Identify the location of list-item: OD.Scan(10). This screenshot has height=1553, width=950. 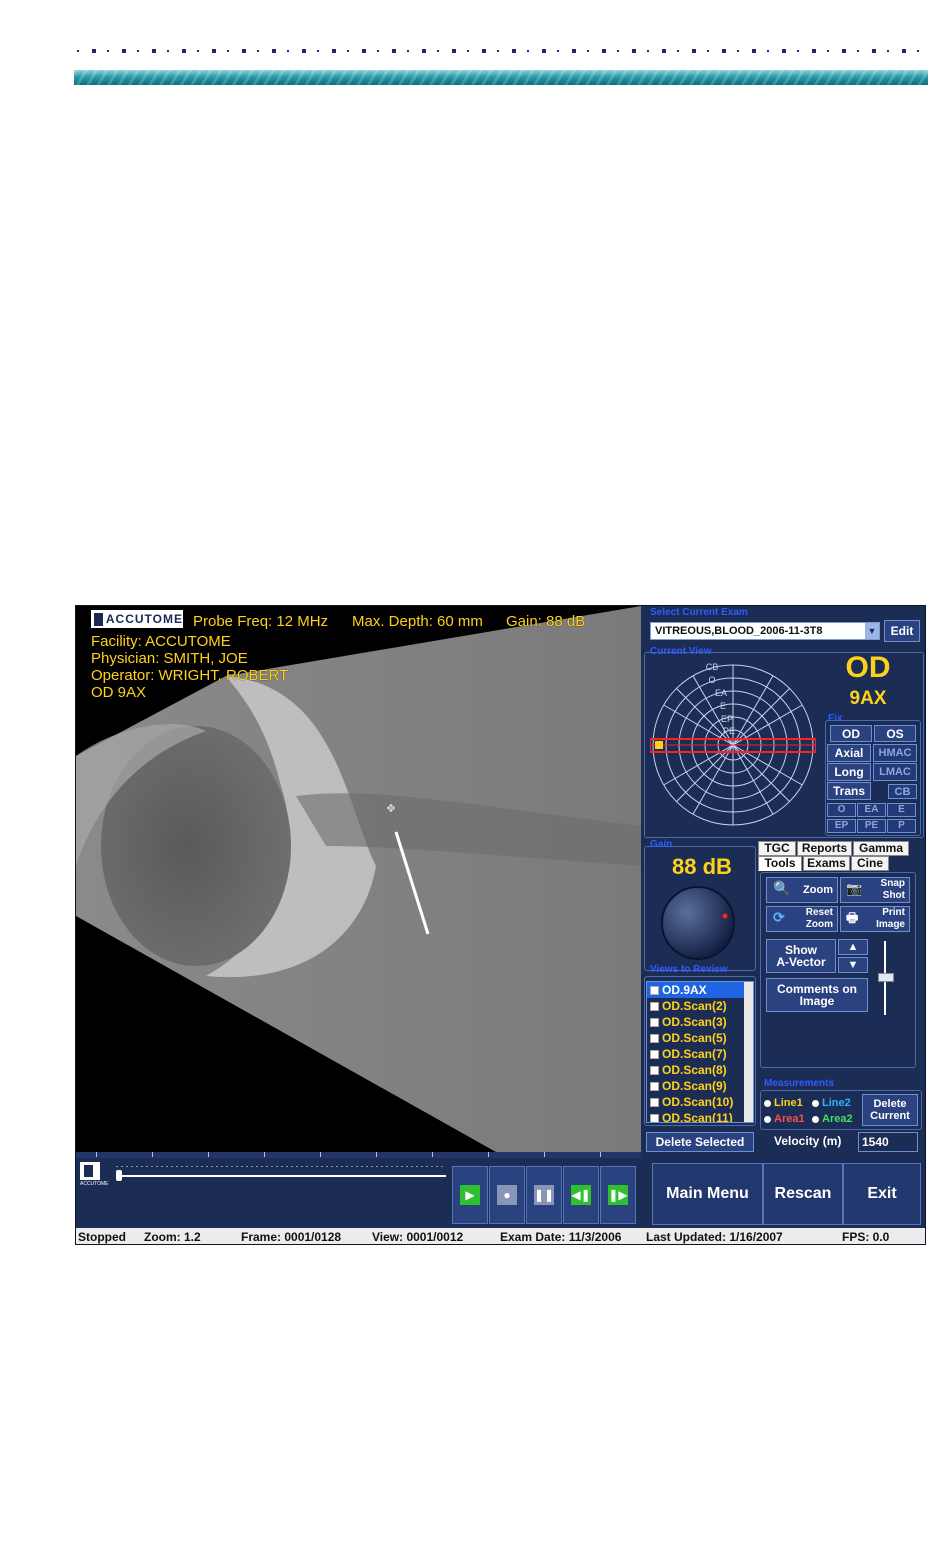
(700, 1102).